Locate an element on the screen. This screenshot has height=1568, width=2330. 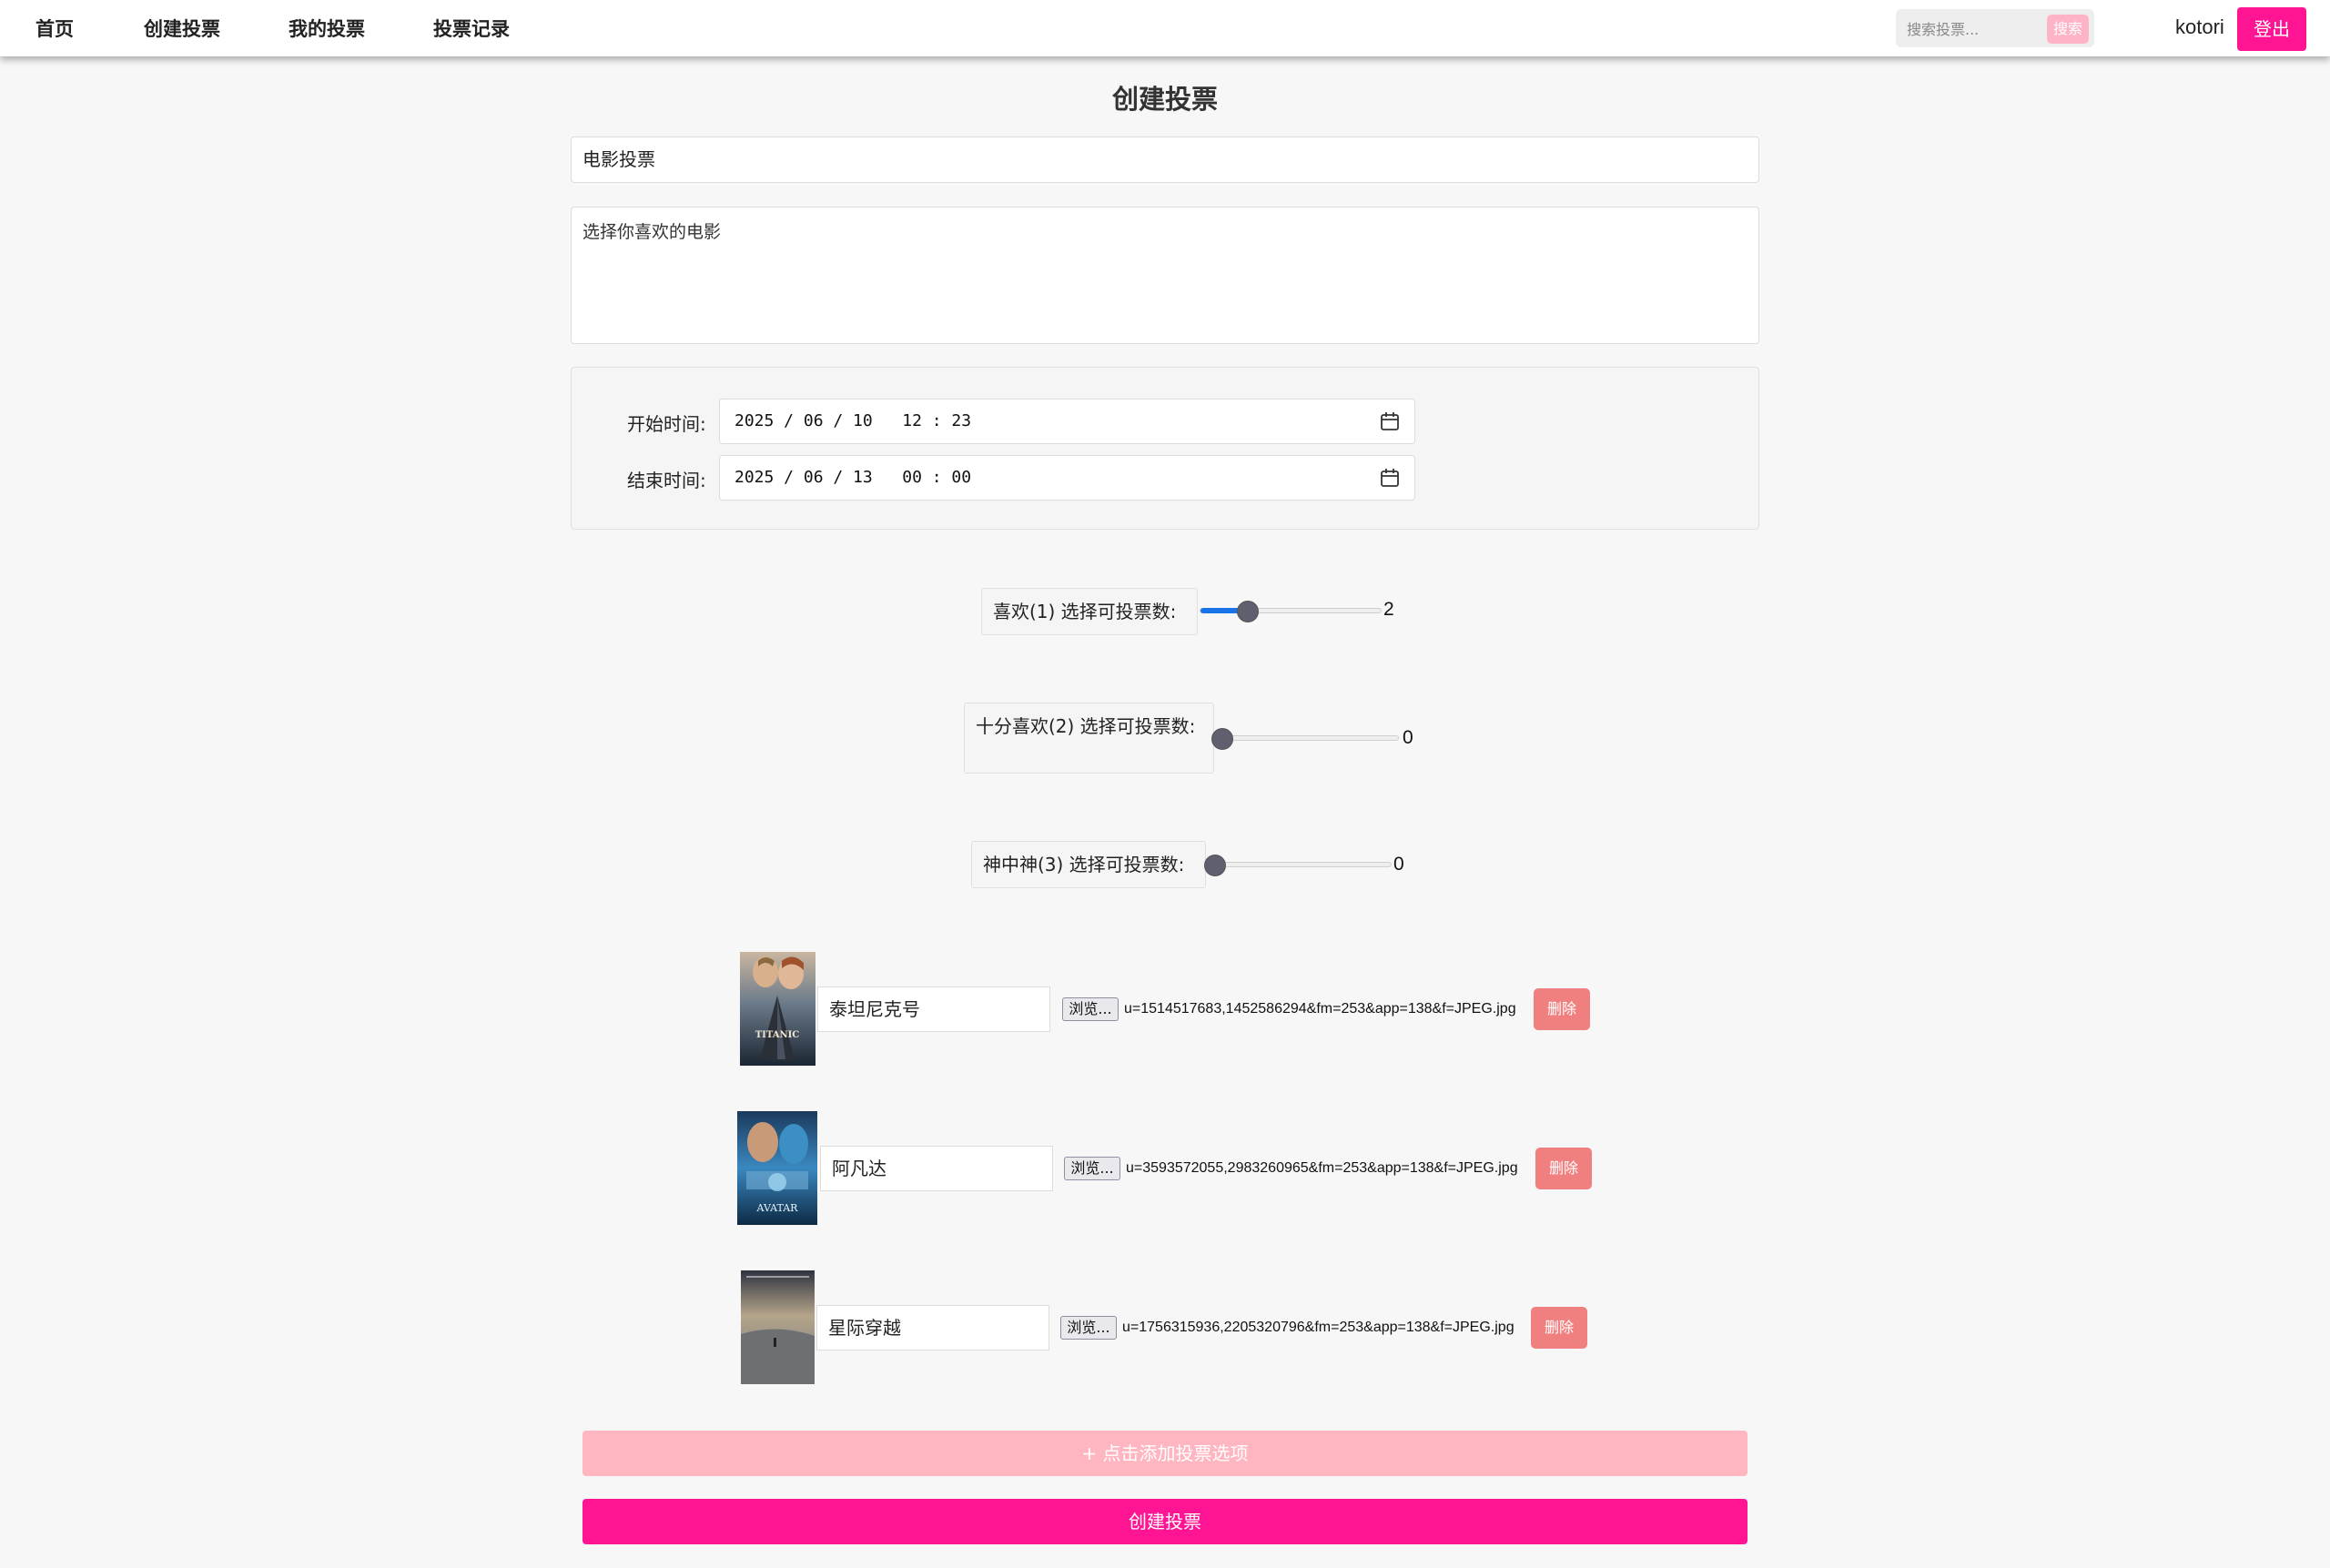
create-poll-button: 创建投票 is located at coordinates (1165, 1521).